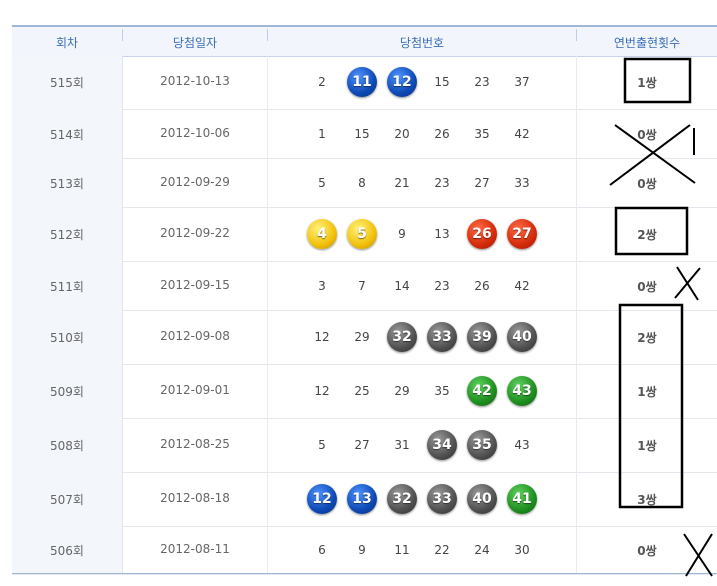 This screenshot has height=586, width=717. What do you see at coordinates (482, 234) in the screenshot?
I see `lotto-ball: 26` at bounding box center [482, 234].